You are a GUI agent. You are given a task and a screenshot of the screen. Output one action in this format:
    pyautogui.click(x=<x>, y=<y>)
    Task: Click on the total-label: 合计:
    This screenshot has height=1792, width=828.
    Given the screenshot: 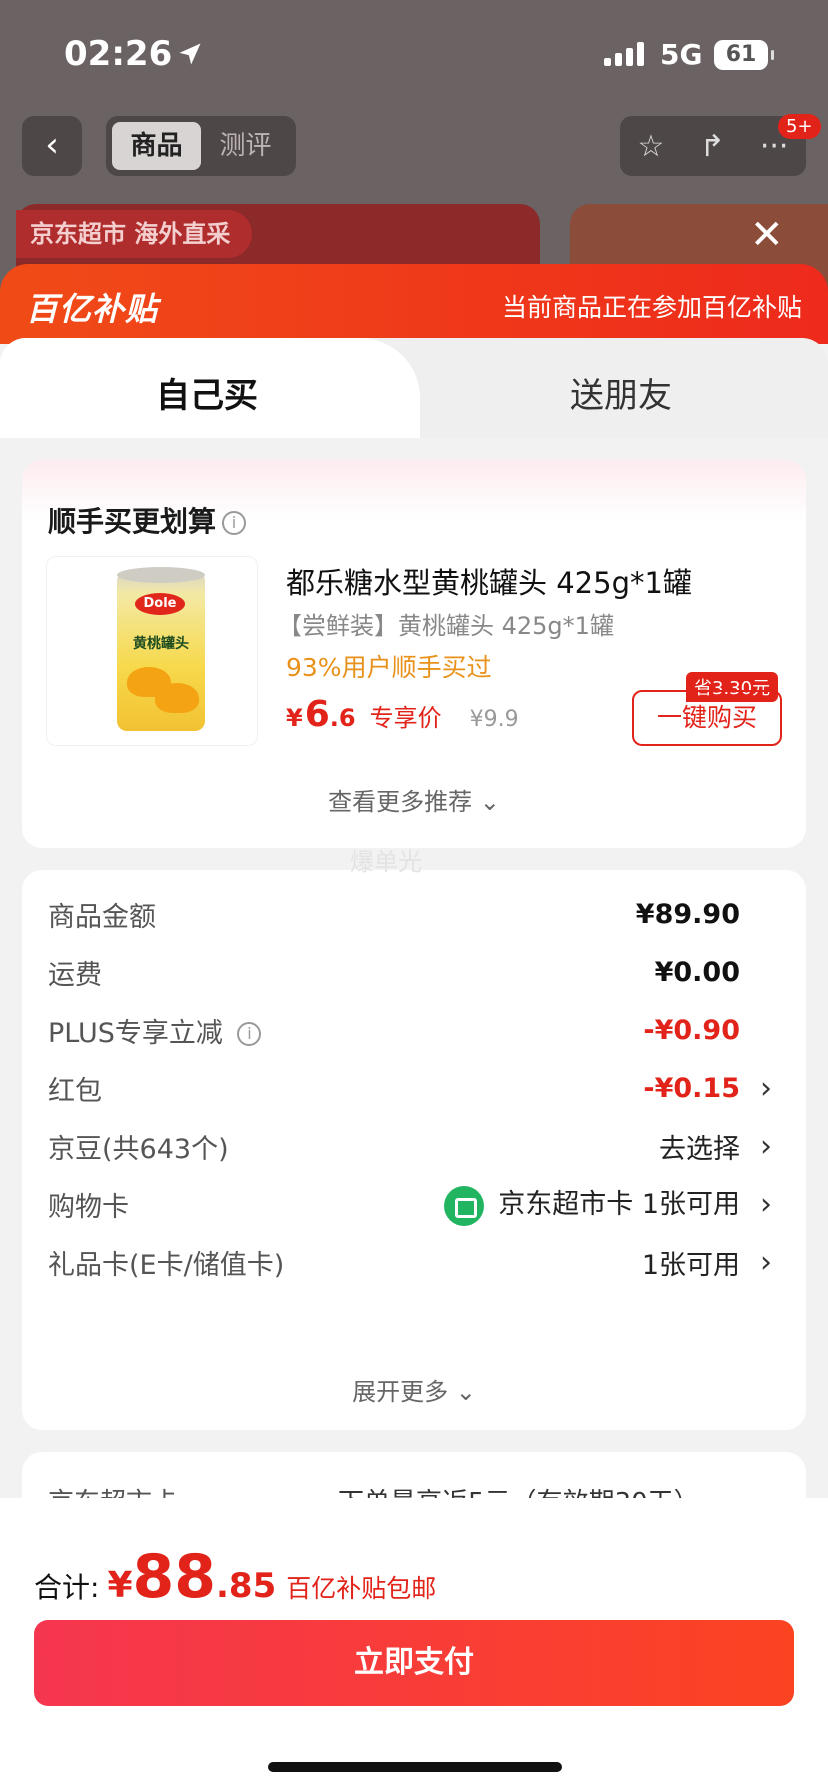 What is the action you would take?
    pyautogui.click(x=67, y=1587)
    